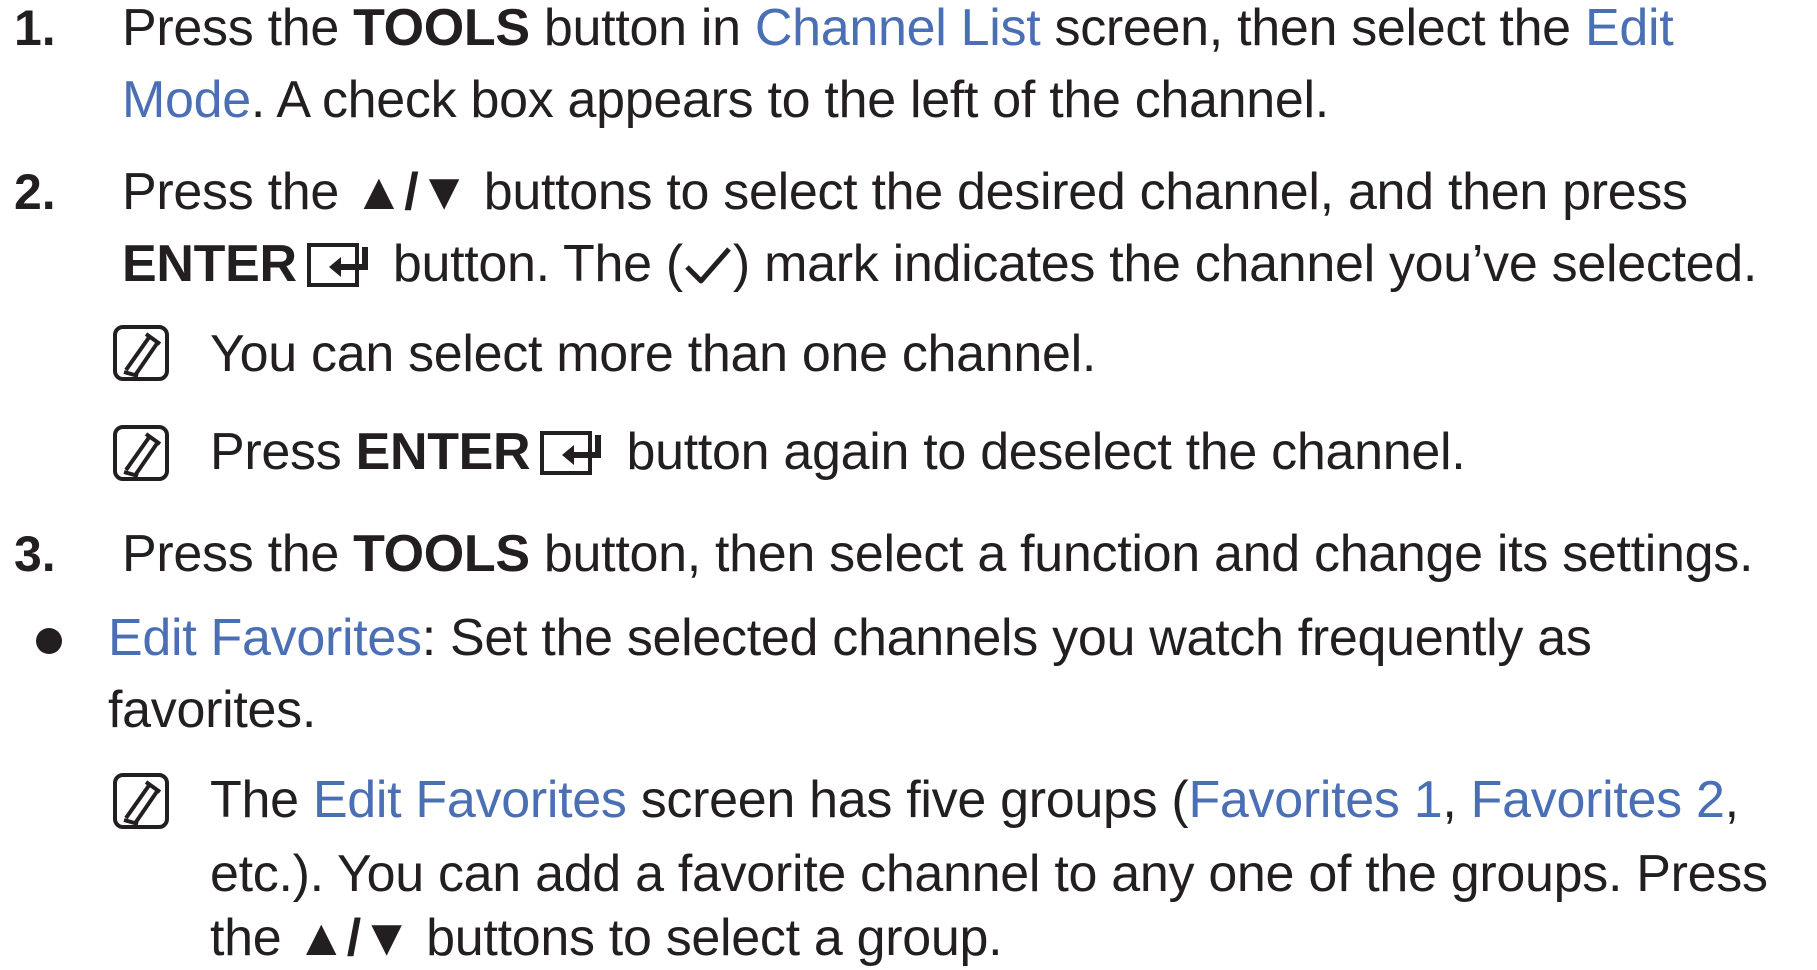 The height and width of the screenshot is (970, 1817). Describe the element at coordinates (35, 554) in the screenshot. I see `step-3-number: 3.` at that location.